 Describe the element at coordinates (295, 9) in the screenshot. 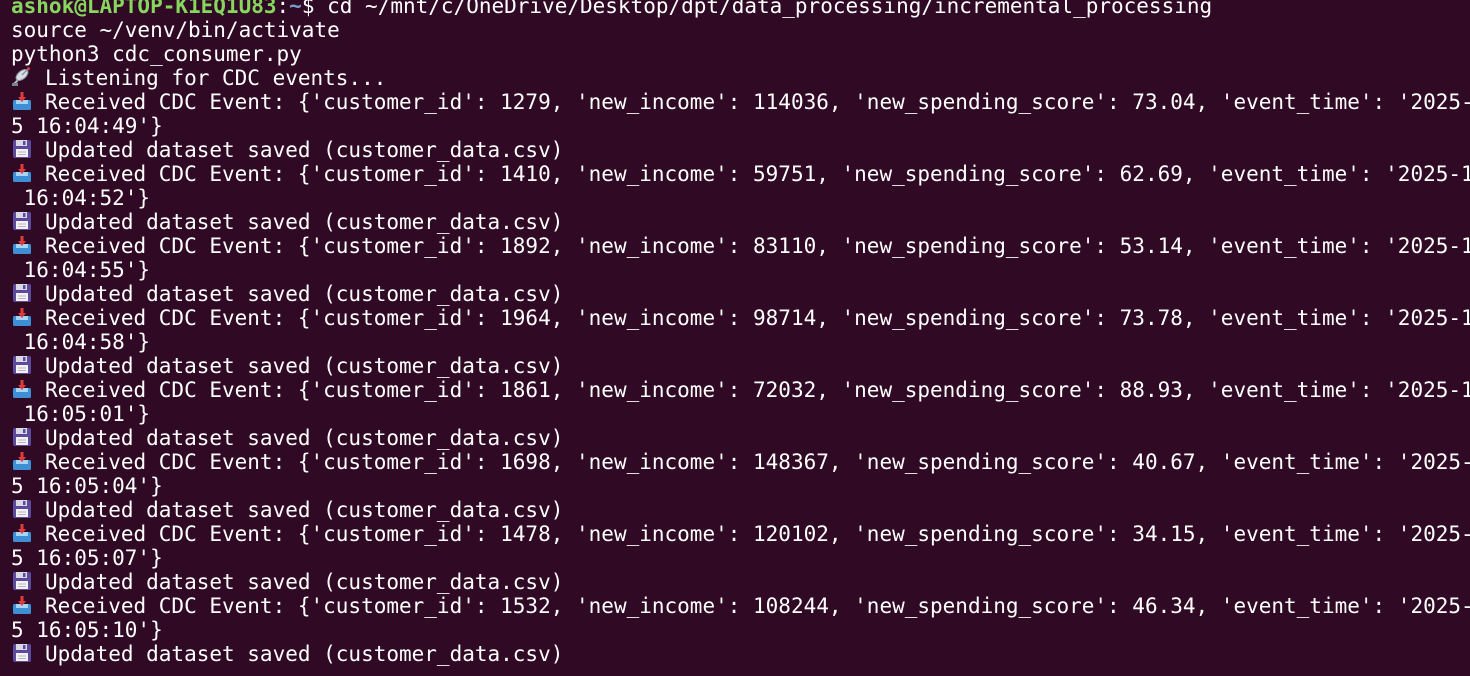

I see `prompt-path: ~` at that location.